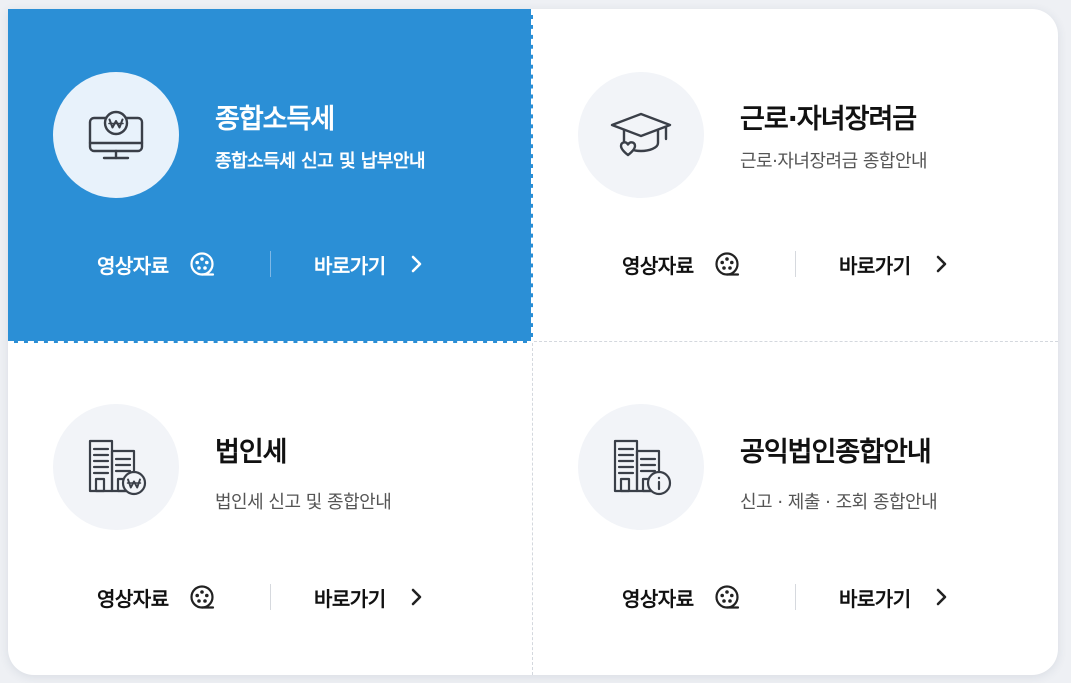  What do you see at coordinates (251, 452) in the screenshot?
I see `card-title: 법인세` at bounding box center [251, 452].